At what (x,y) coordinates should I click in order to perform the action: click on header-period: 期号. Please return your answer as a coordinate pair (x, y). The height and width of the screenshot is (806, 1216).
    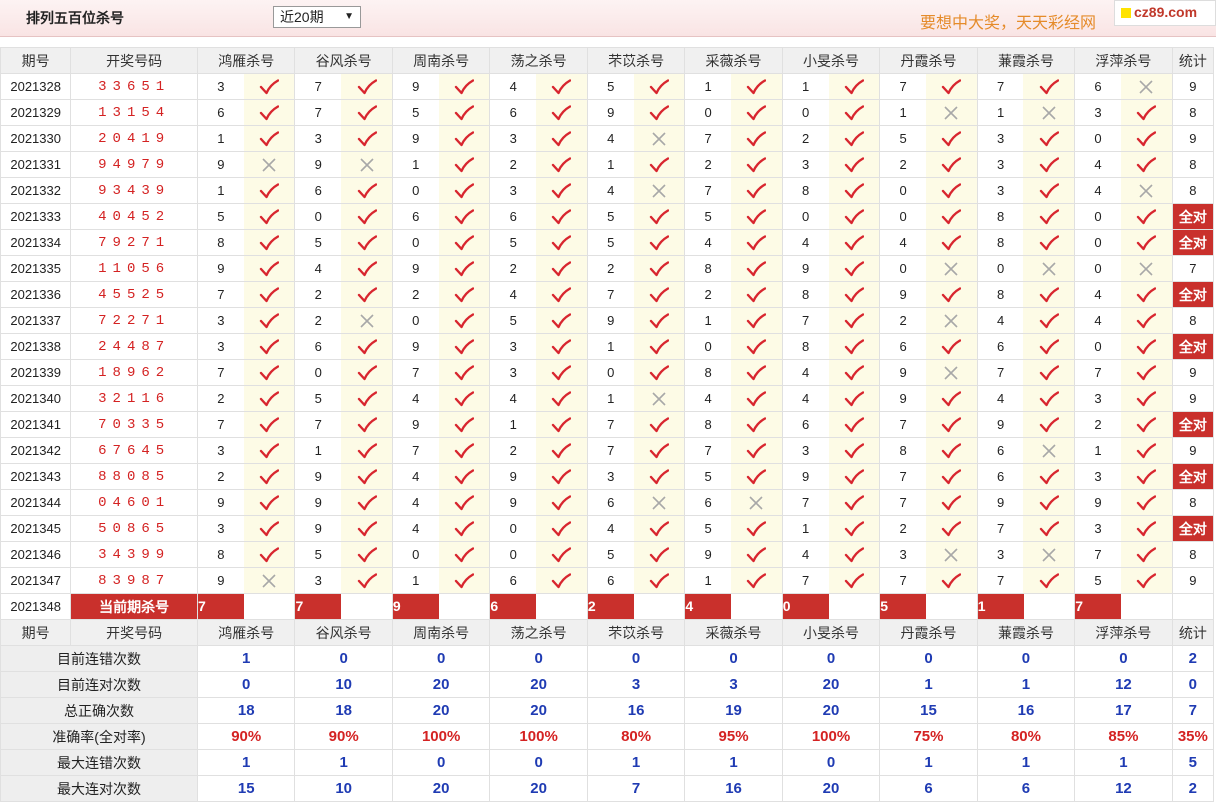
    Looking at the image, I should click on (36, 60).